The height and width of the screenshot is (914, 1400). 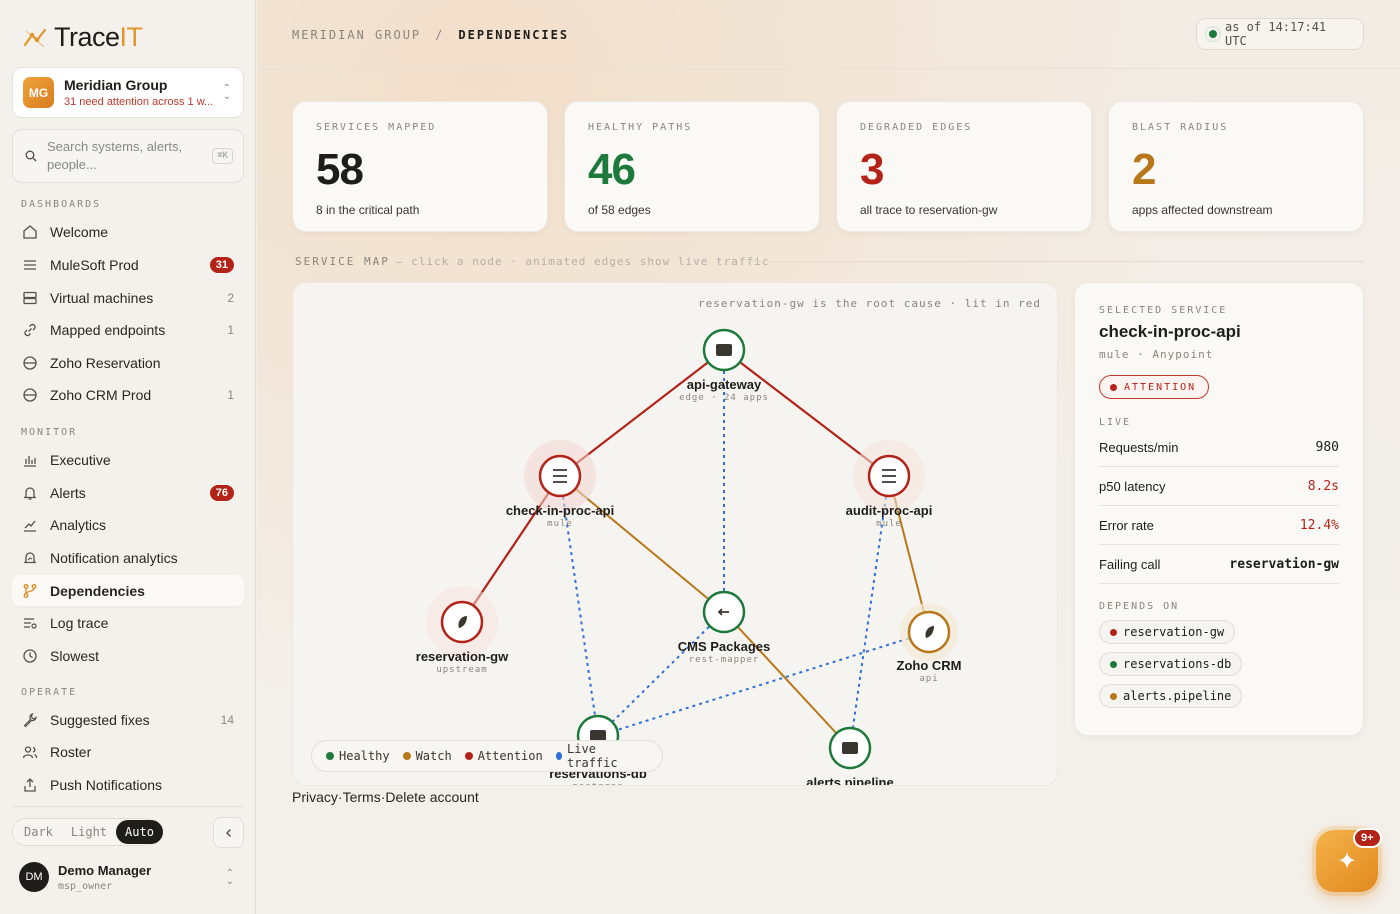 I want to click on node-sublabel: rest-mapper, so click(x=724, y=660).